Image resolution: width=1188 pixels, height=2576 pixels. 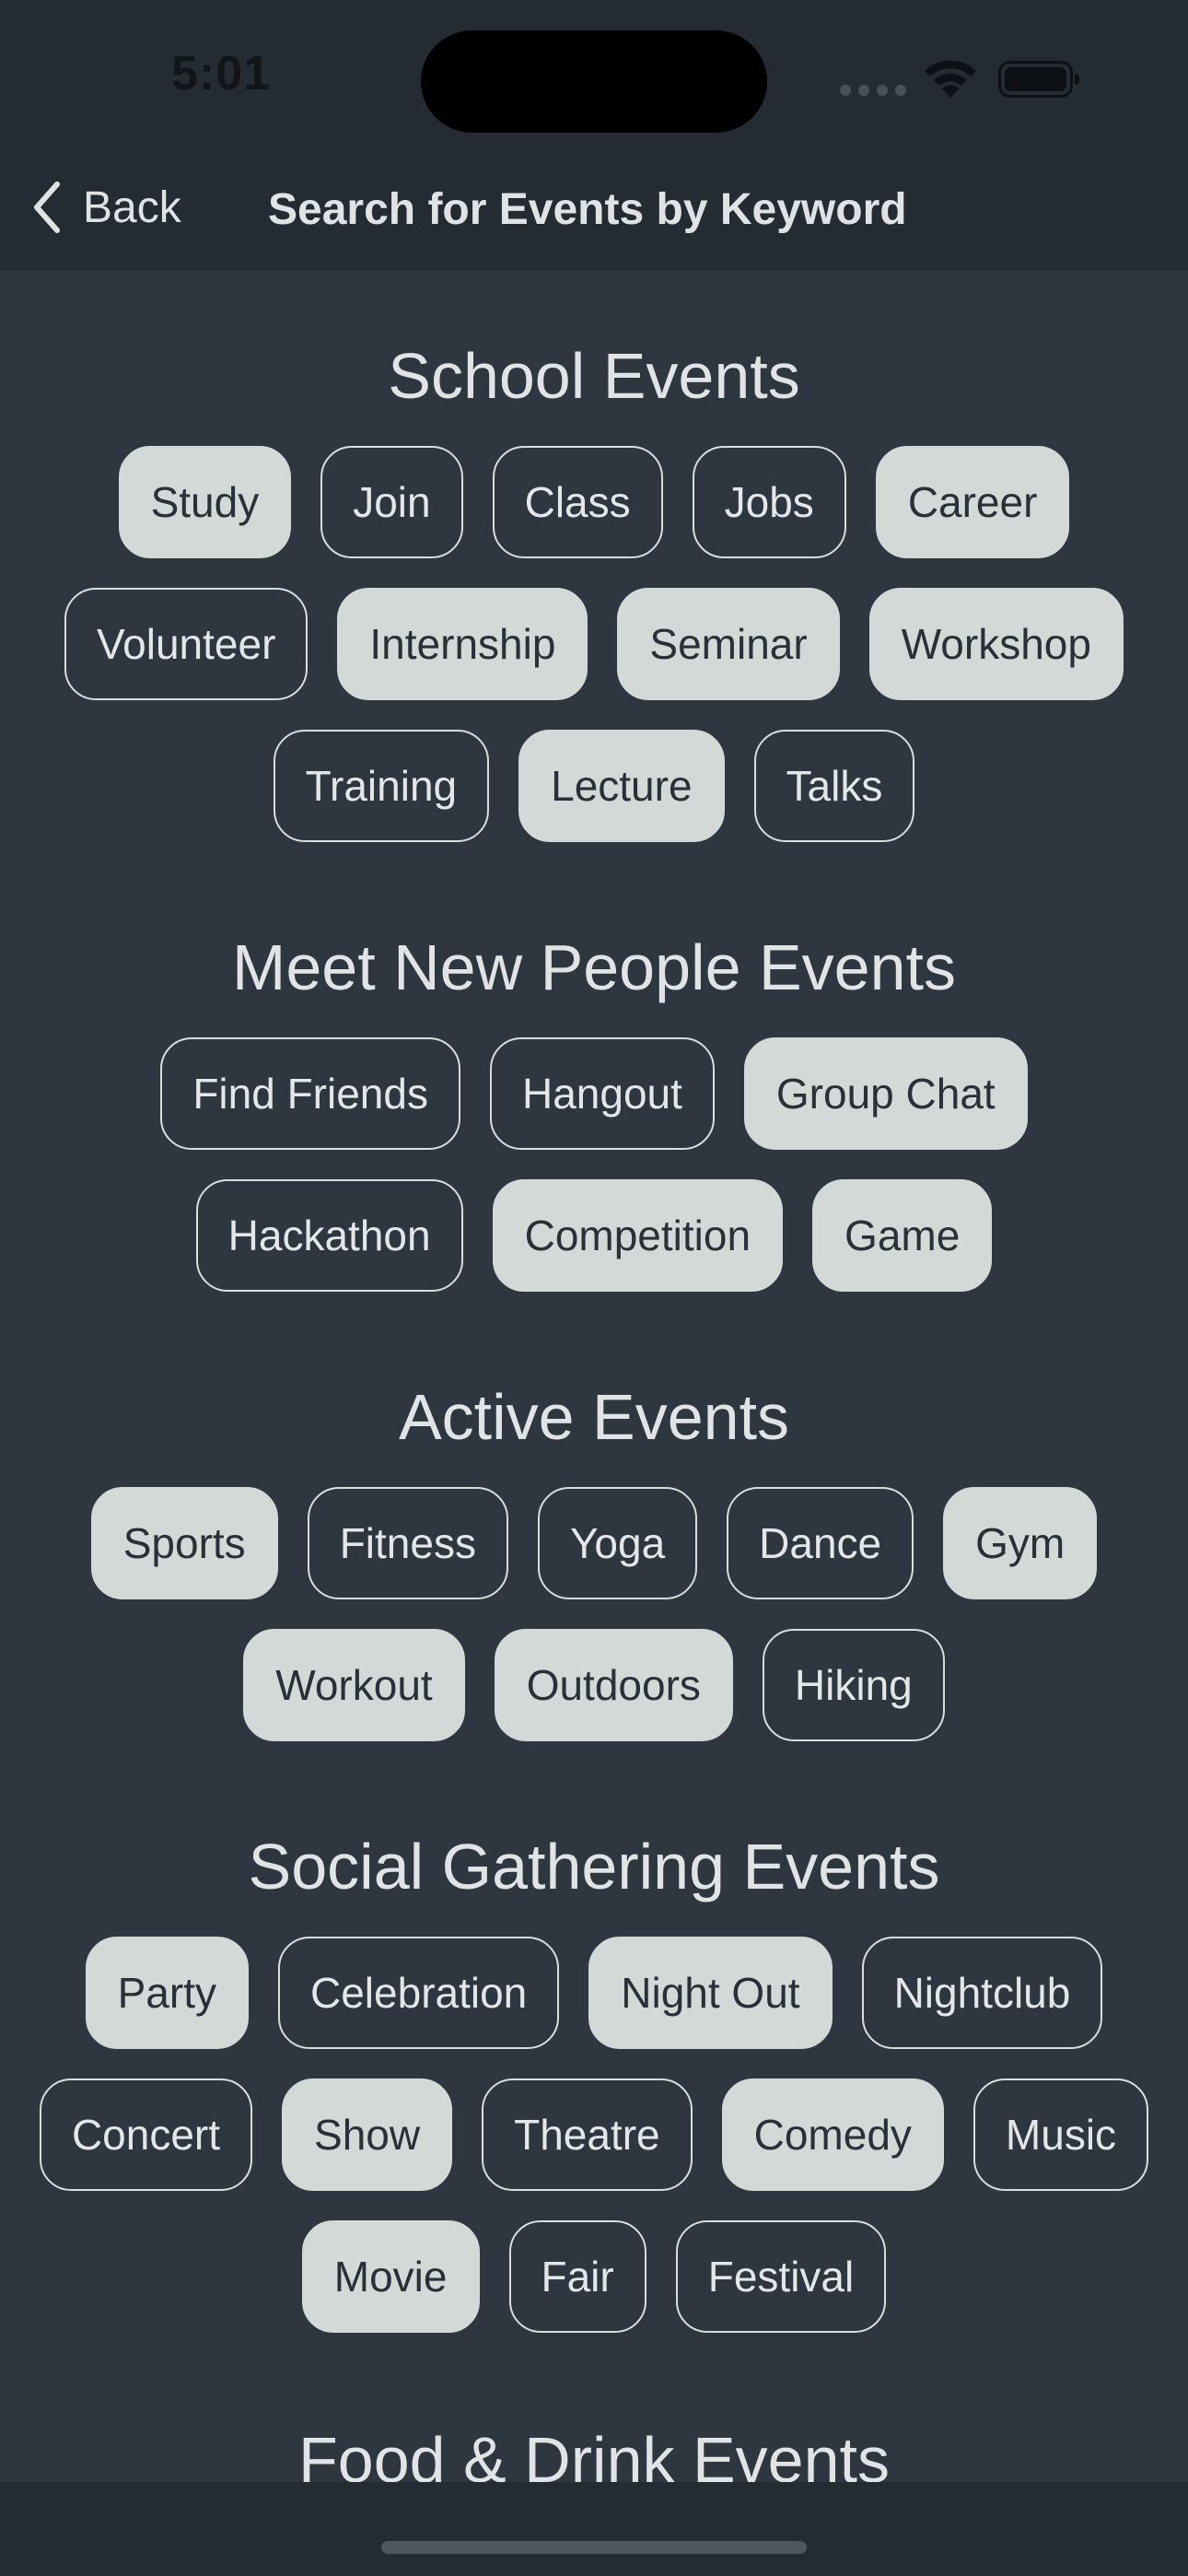 What do you see at coordinates (613, 1685) in the screenshot?
I see `keyword-chip-outdoors: Outdoors` at bounding box center [613, 1685].